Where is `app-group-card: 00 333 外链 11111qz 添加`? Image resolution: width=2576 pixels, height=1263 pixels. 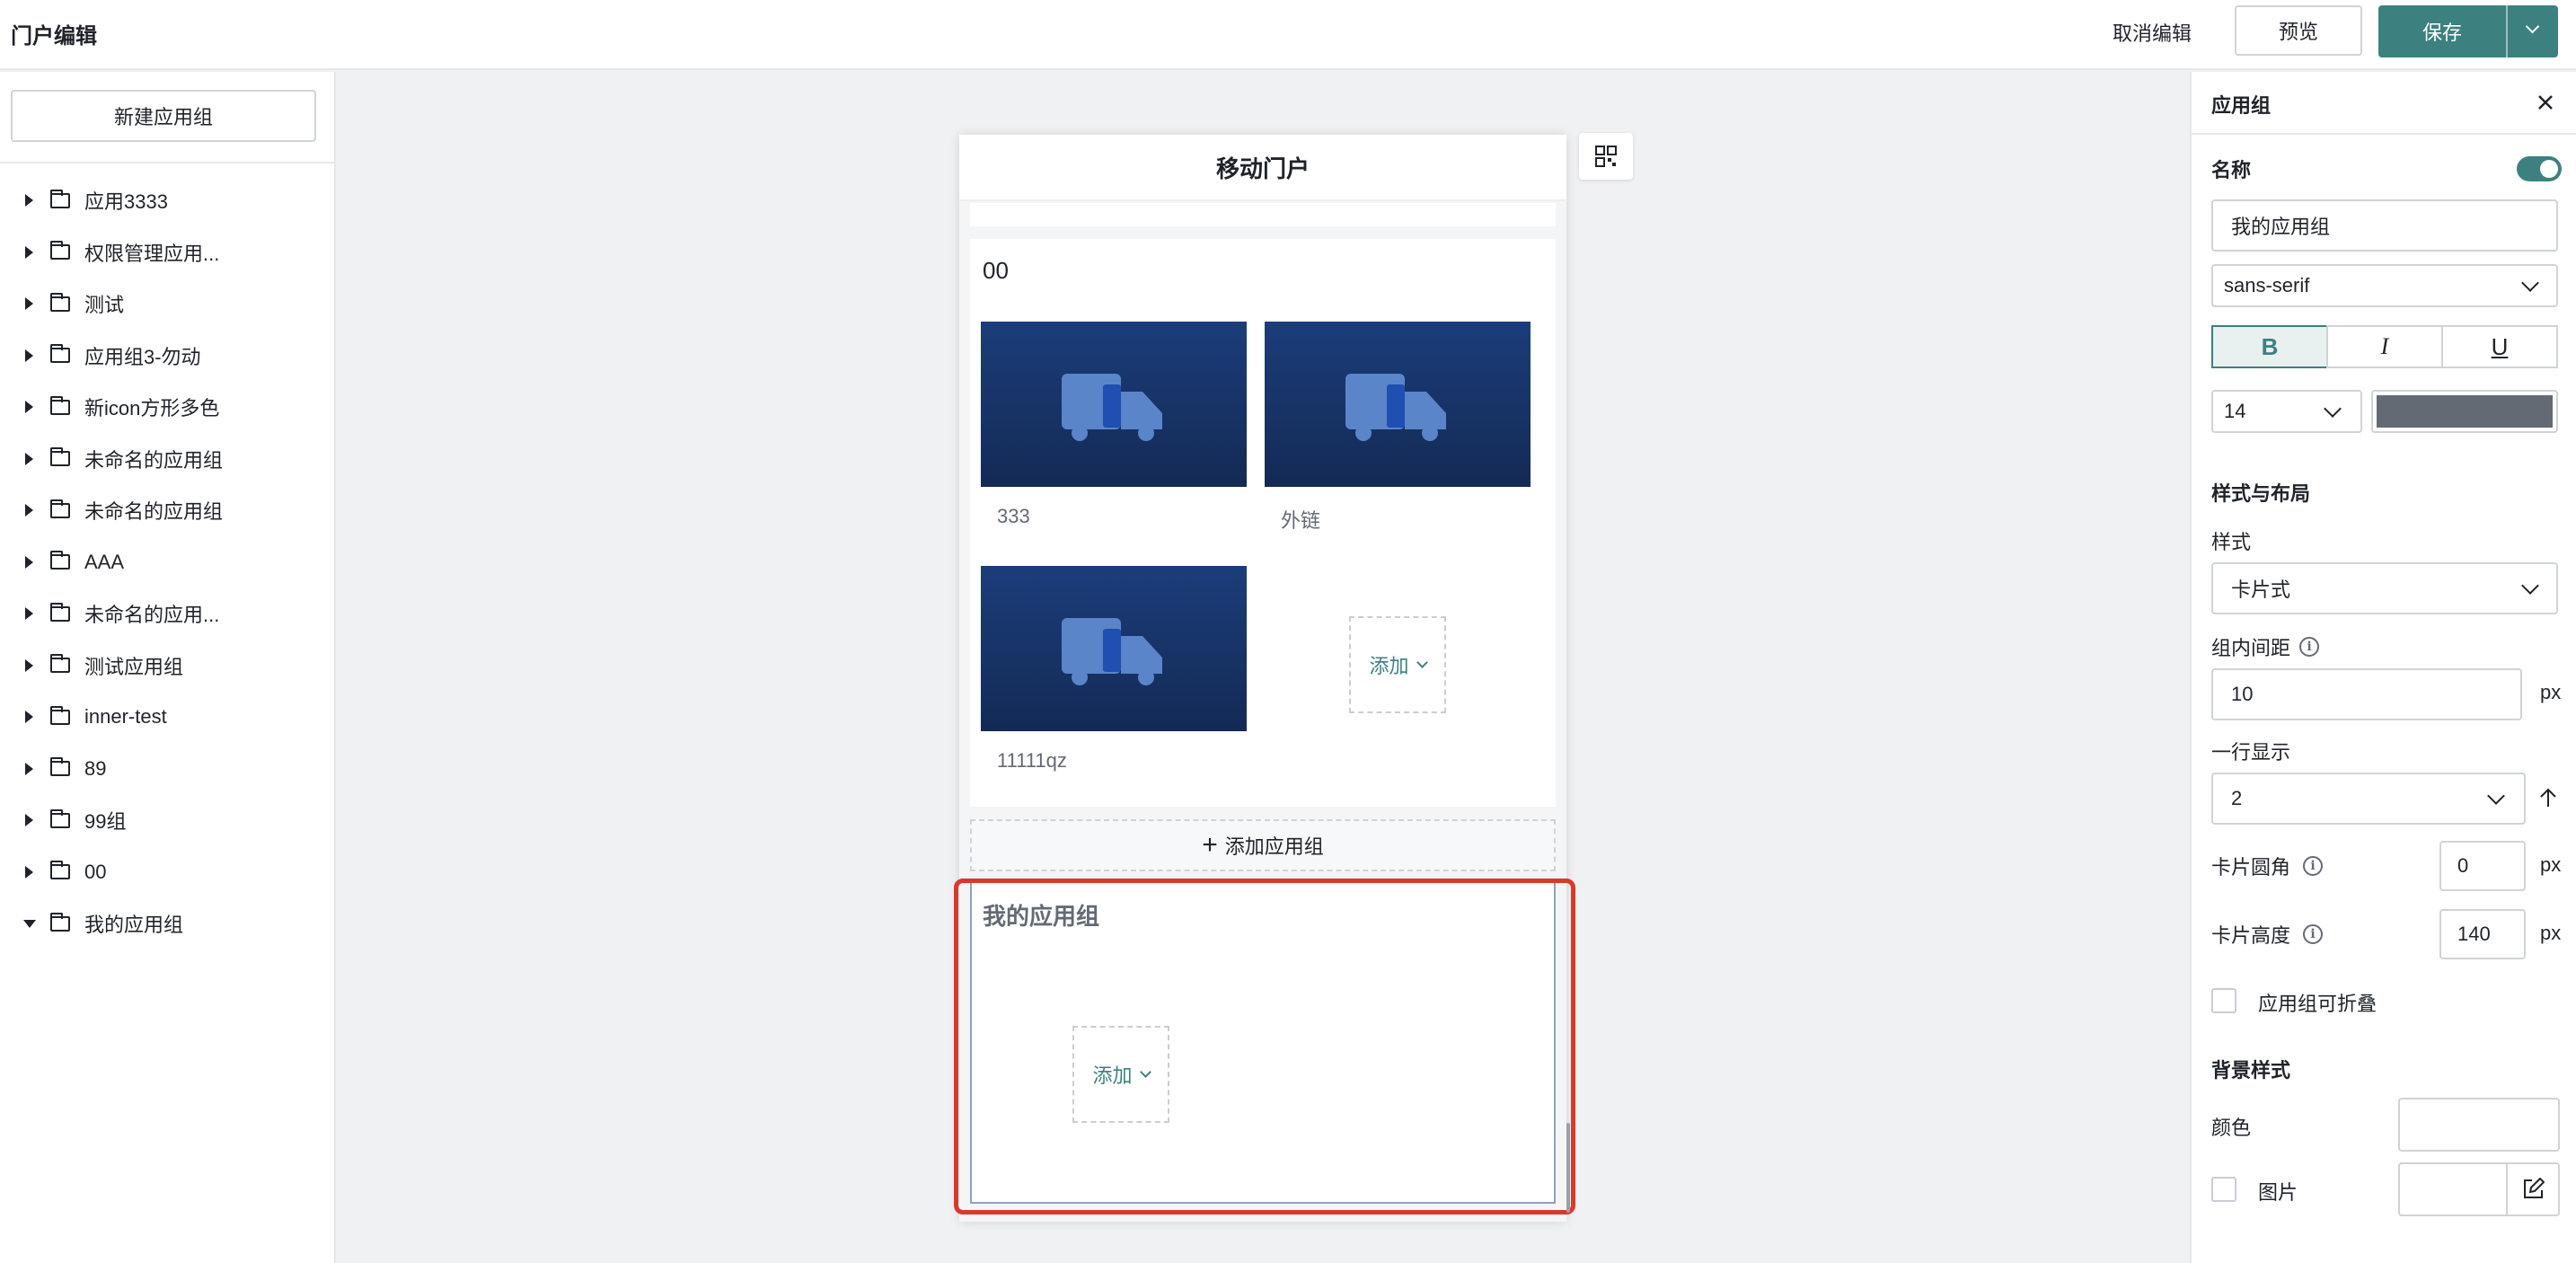
app-group-card: 00 333 外链 11111qz 添加 is located at coordinates (1263, 523).